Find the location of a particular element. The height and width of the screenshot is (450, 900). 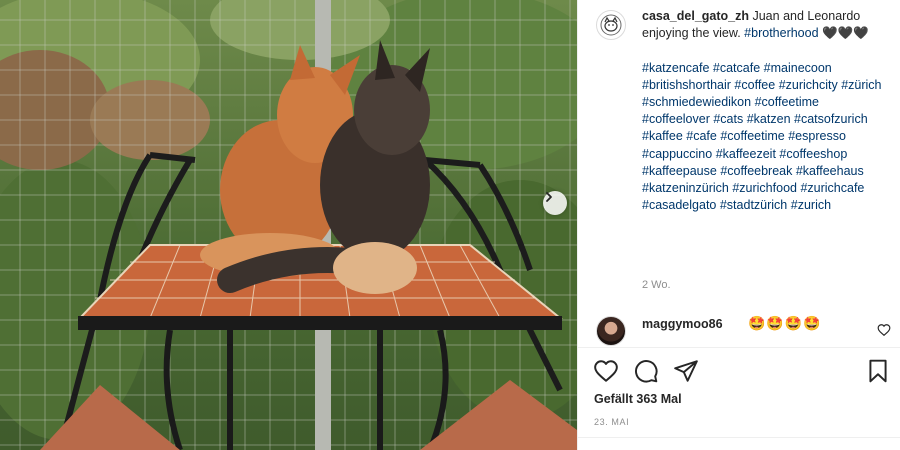

hashtag-link: #catcafe is located at coordinates (736, 68).